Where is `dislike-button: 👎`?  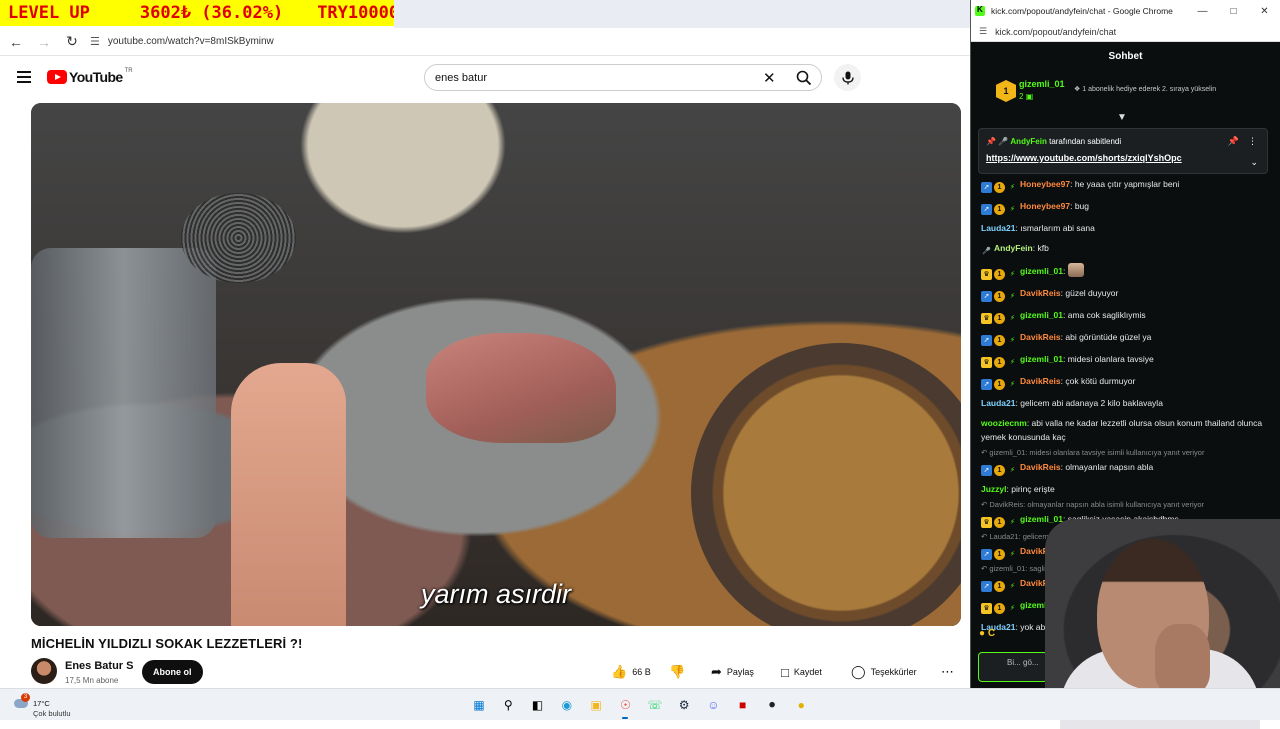
dislike-button: 👎 is located at coordinates (680, 672).